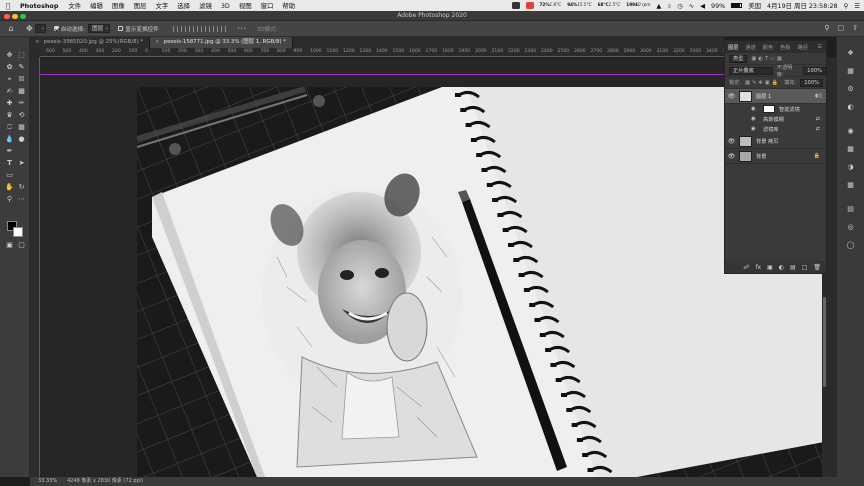  Describe the element at coordinates (99, 28) in the screenshot. I see `auto-select-dropdown: 图层` at that location.